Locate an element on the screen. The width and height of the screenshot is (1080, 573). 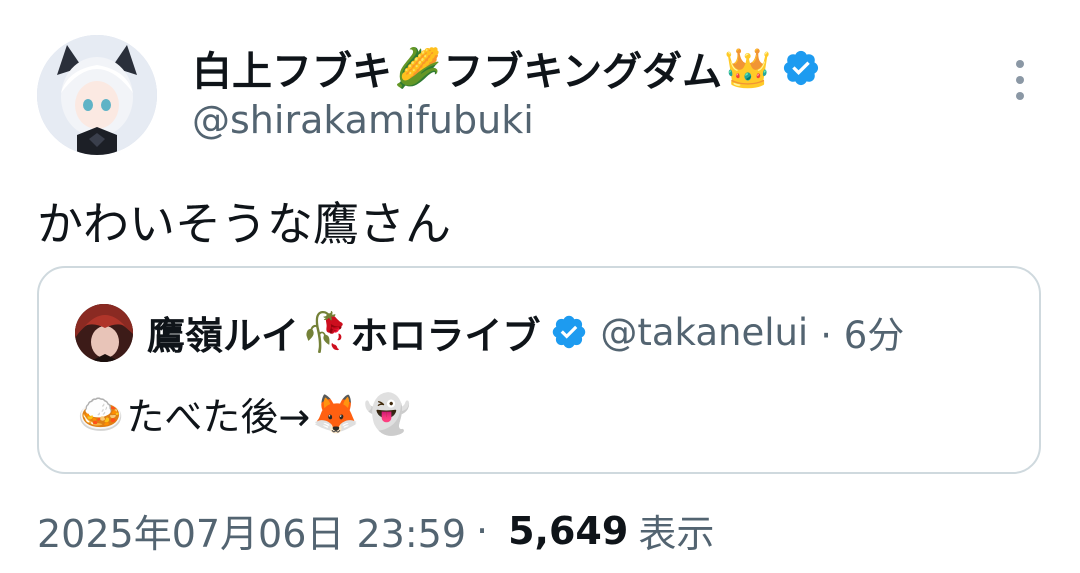
view-count-label: 表示 is located at coordinates (676, 534).